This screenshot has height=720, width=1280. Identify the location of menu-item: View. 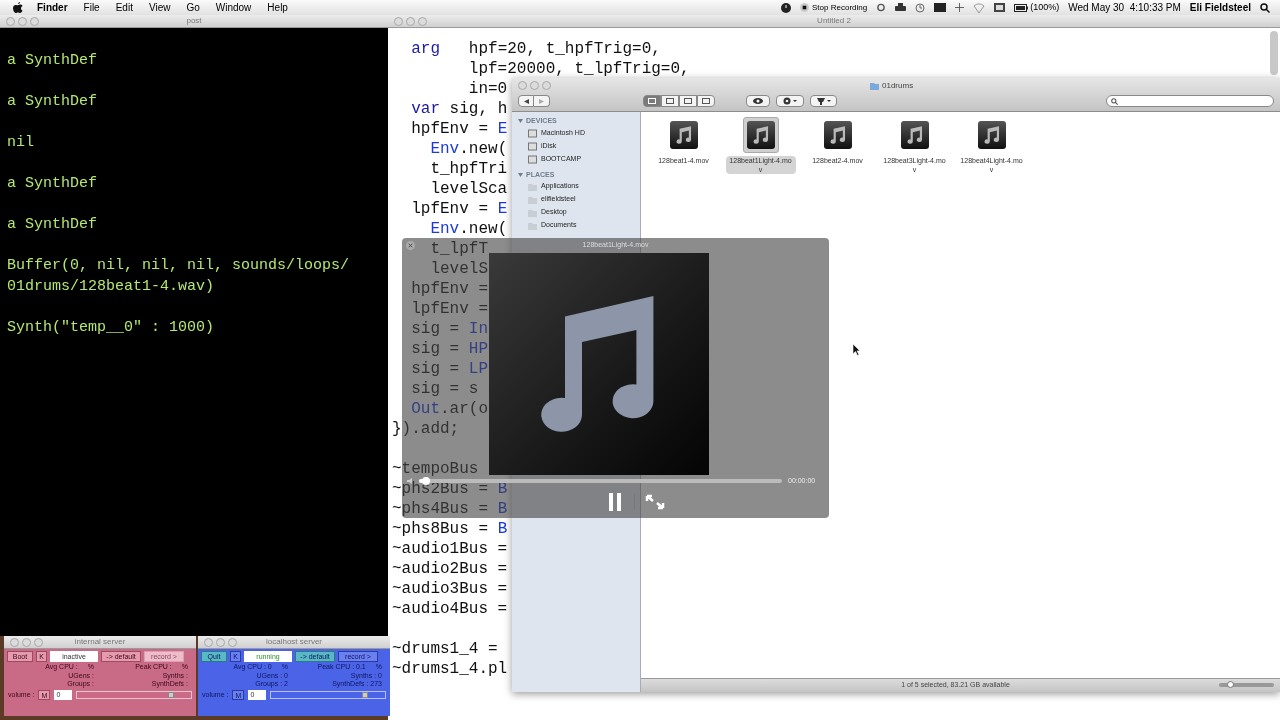
(159, 7).